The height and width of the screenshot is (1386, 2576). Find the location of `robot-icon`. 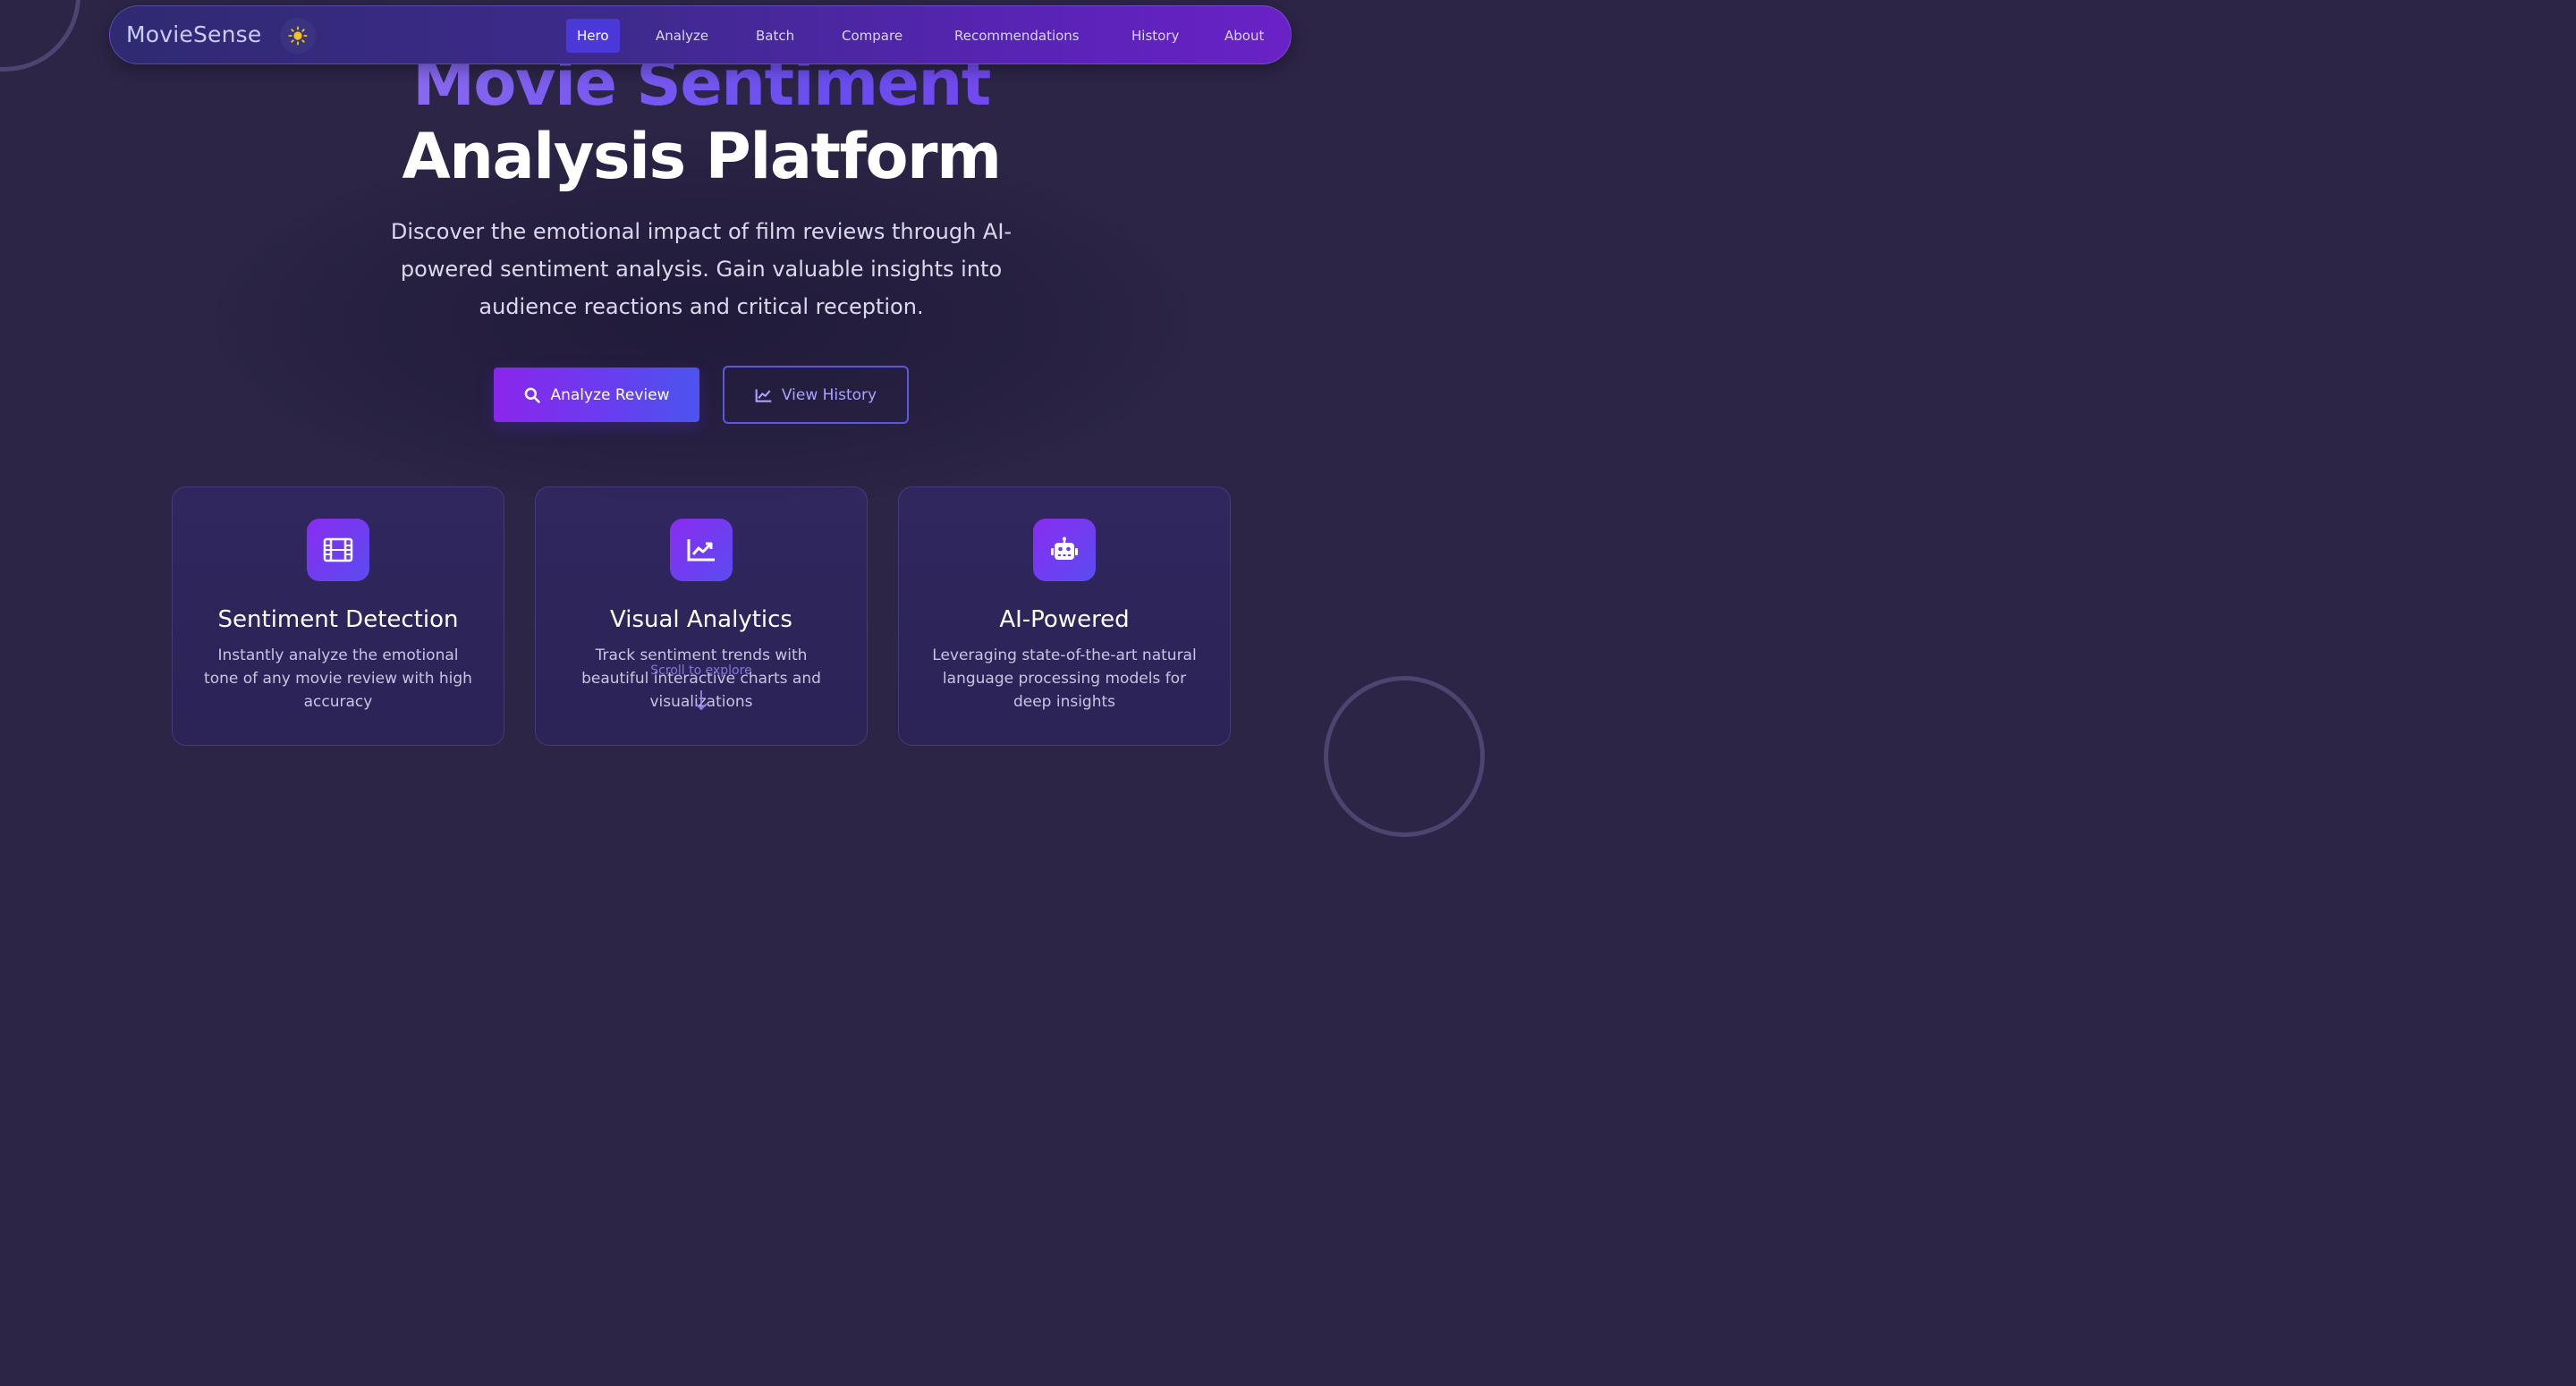

robot-icon is located at coordinates (1064, 548).